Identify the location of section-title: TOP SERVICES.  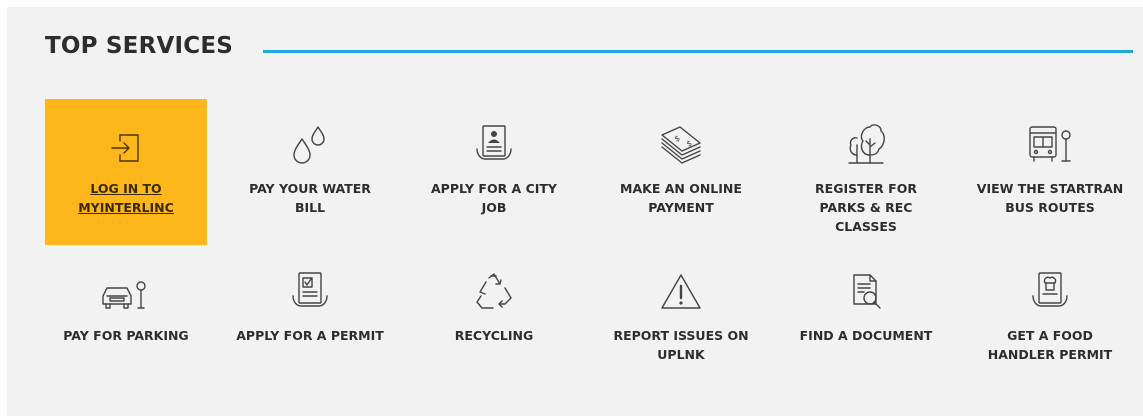
(139, 46).